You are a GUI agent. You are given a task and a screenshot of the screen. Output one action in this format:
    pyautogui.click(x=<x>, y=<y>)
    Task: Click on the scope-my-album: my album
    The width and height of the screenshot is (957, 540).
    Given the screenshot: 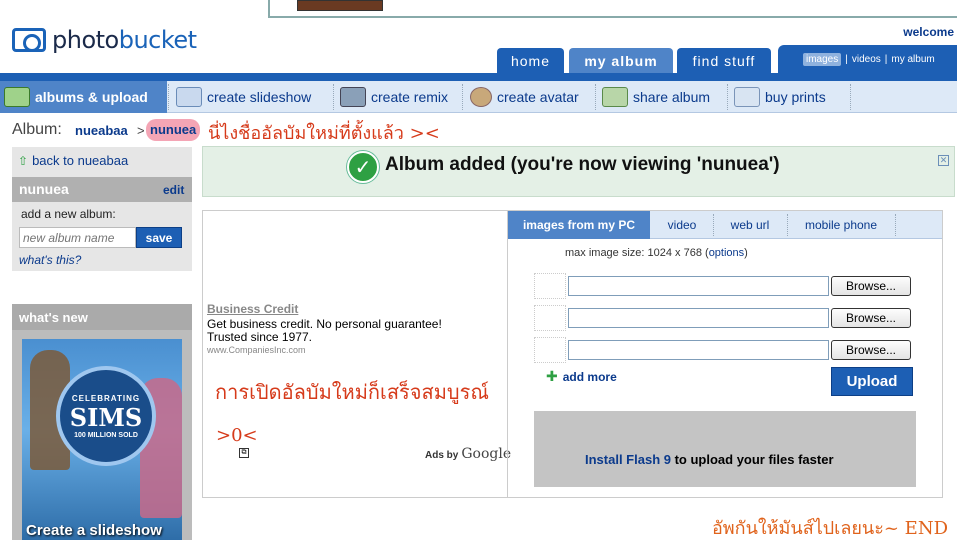 What is the action you would take?
    pyautogui.click(x=912, y=59)
    